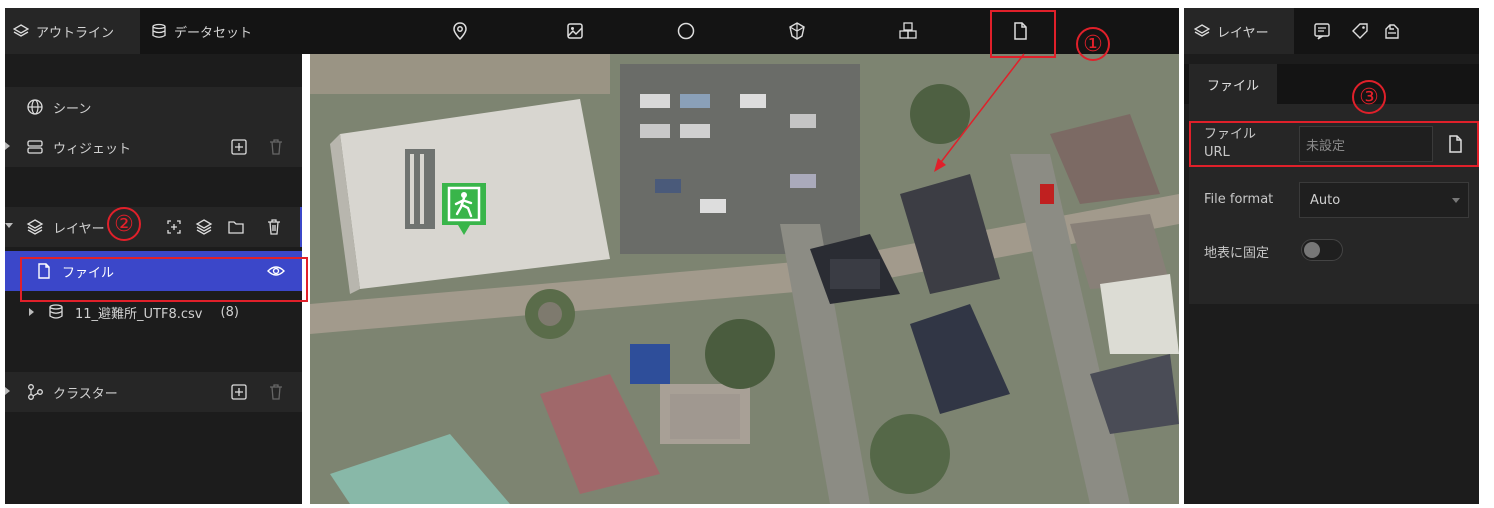  Describe the element at coordinates (1322, 31) in the screenshot. I see `infobox-icon` at that location.